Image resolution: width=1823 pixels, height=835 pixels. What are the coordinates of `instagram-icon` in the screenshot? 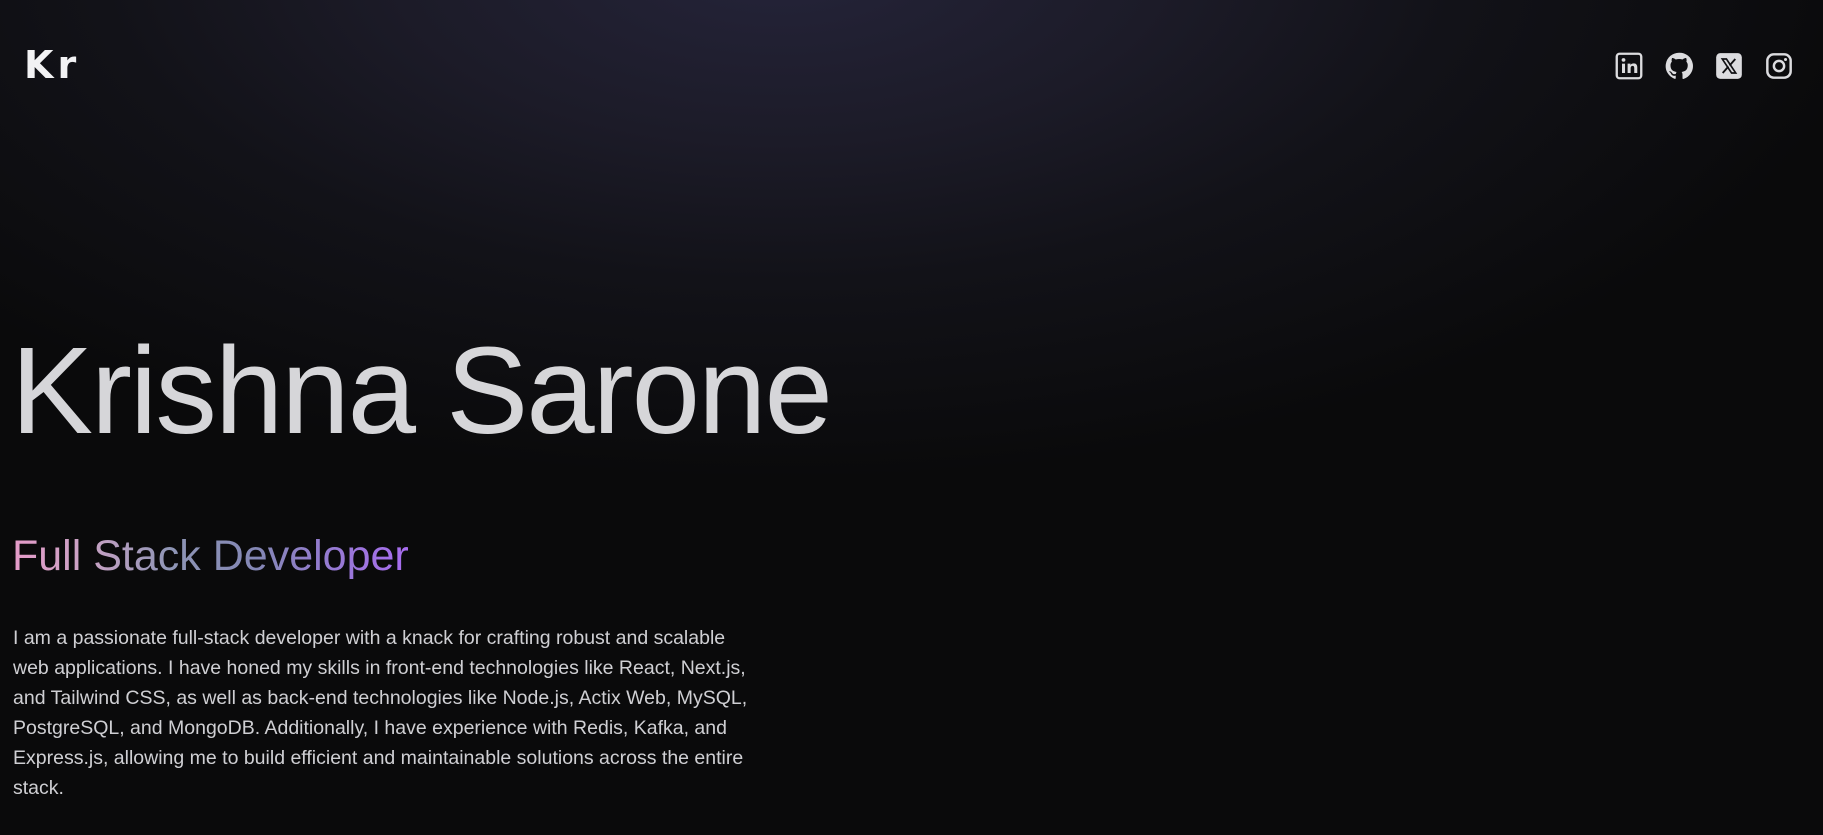 It's located at (1779, 66).